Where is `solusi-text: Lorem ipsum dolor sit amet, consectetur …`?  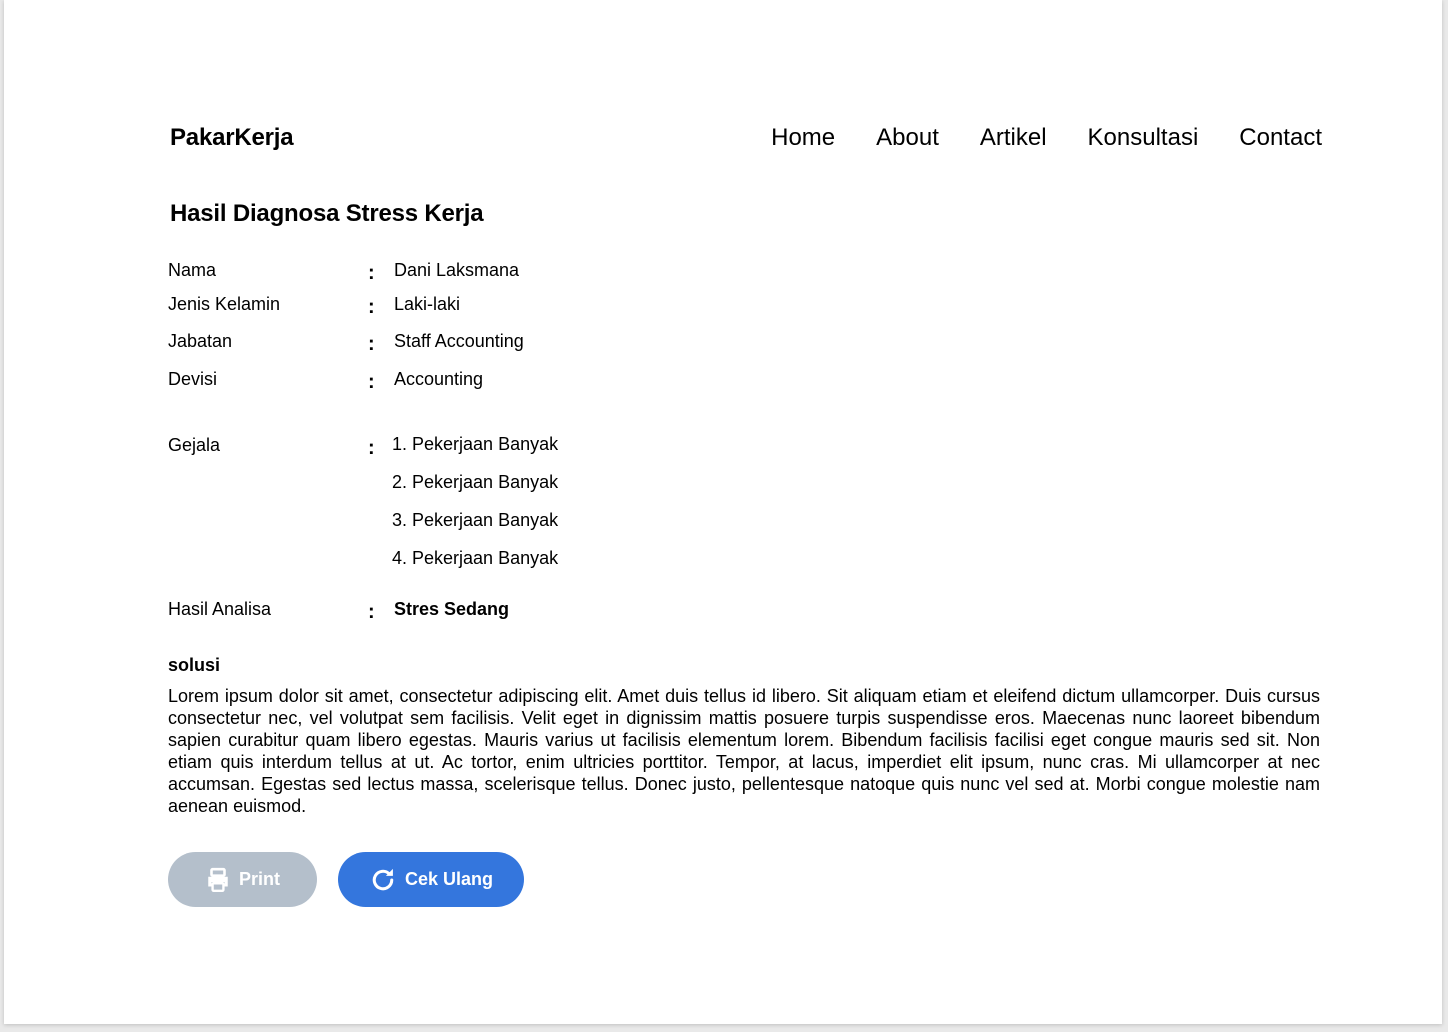 solusi-text: Lorem ipsum dolor sit amet, consectetur … is located at coordinates (744, 751).